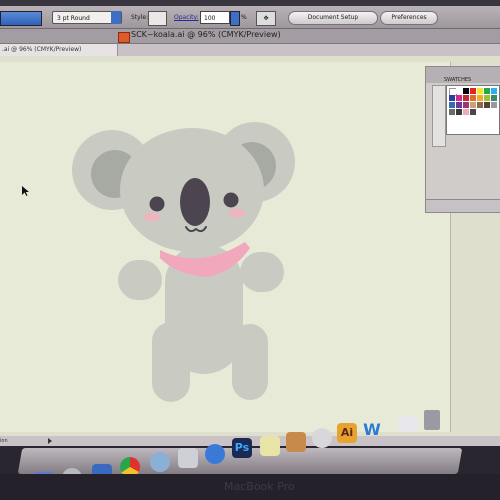 The image size is (500, 500). What do you see at coordinates (480, 98) in the screenshot?
I see `swatch-amber` at bounding box center [480, 98].